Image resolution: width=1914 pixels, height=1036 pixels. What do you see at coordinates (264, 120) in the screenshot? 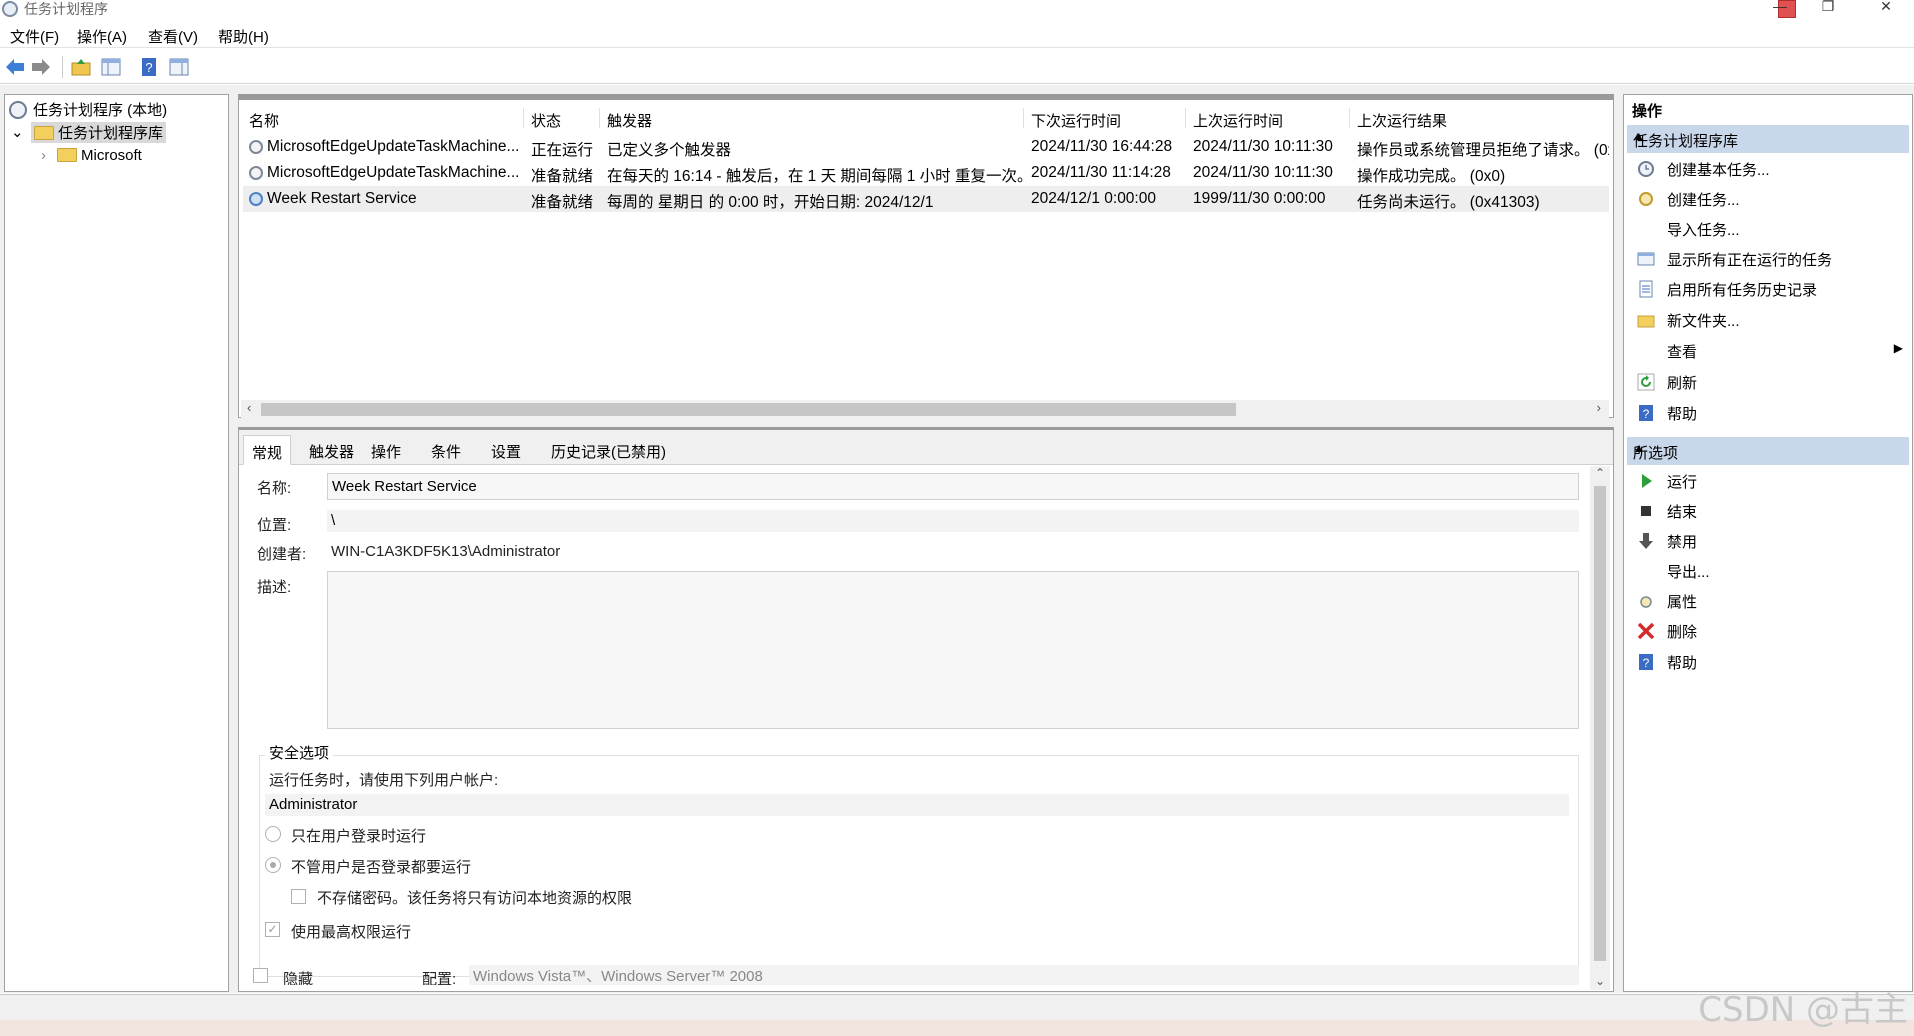
I see `column-name: 名称` at bounding box center [264, 120].